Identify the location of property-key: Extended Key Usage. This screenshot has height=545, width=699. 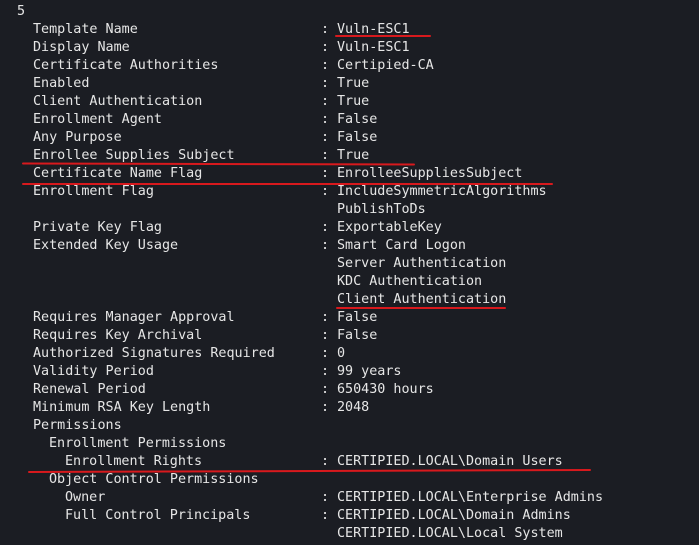
(106, 245).